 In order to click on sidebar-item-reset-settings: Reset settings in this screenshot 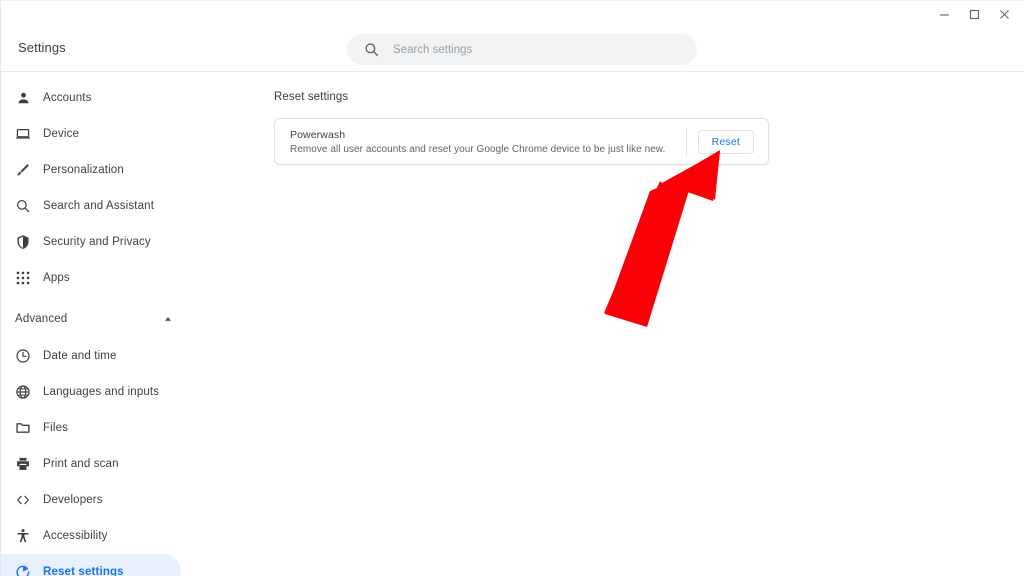, I will do `click(91, 565)`.